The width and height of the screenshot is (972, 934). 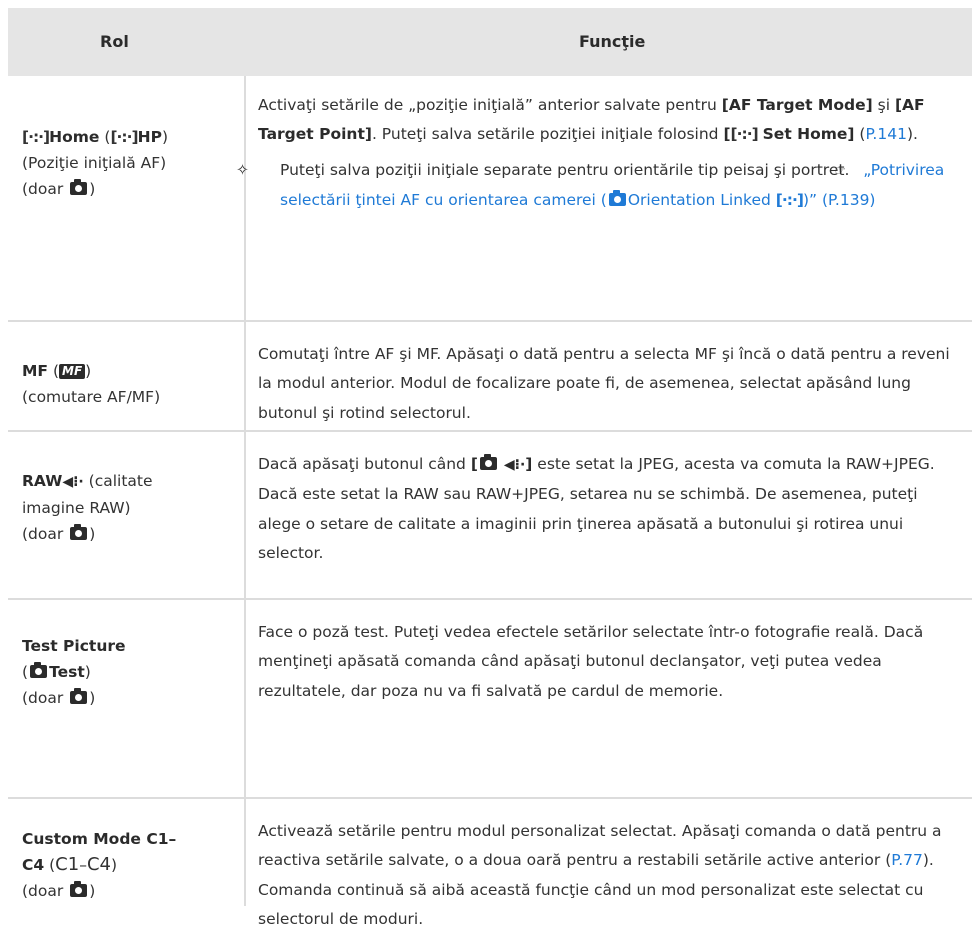 What do you see at coordinates (149, 137) in the screenshot?
I see `role-hp: HP` at bounding box center [149, 137].